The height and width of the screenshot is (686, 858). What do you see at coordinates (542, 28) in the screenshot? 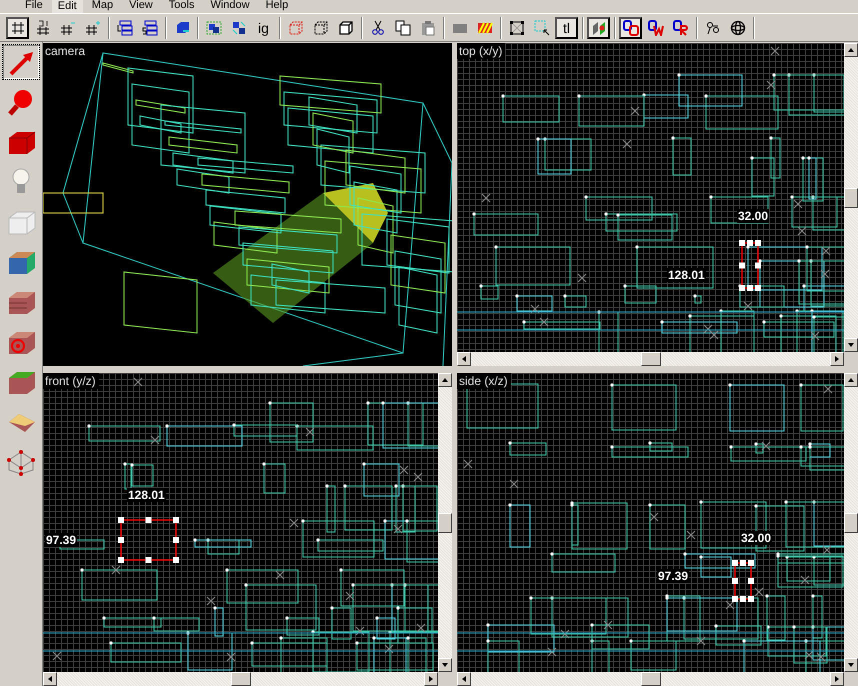
I see `selection-cursor-icon` at bounding box center [542, 28].